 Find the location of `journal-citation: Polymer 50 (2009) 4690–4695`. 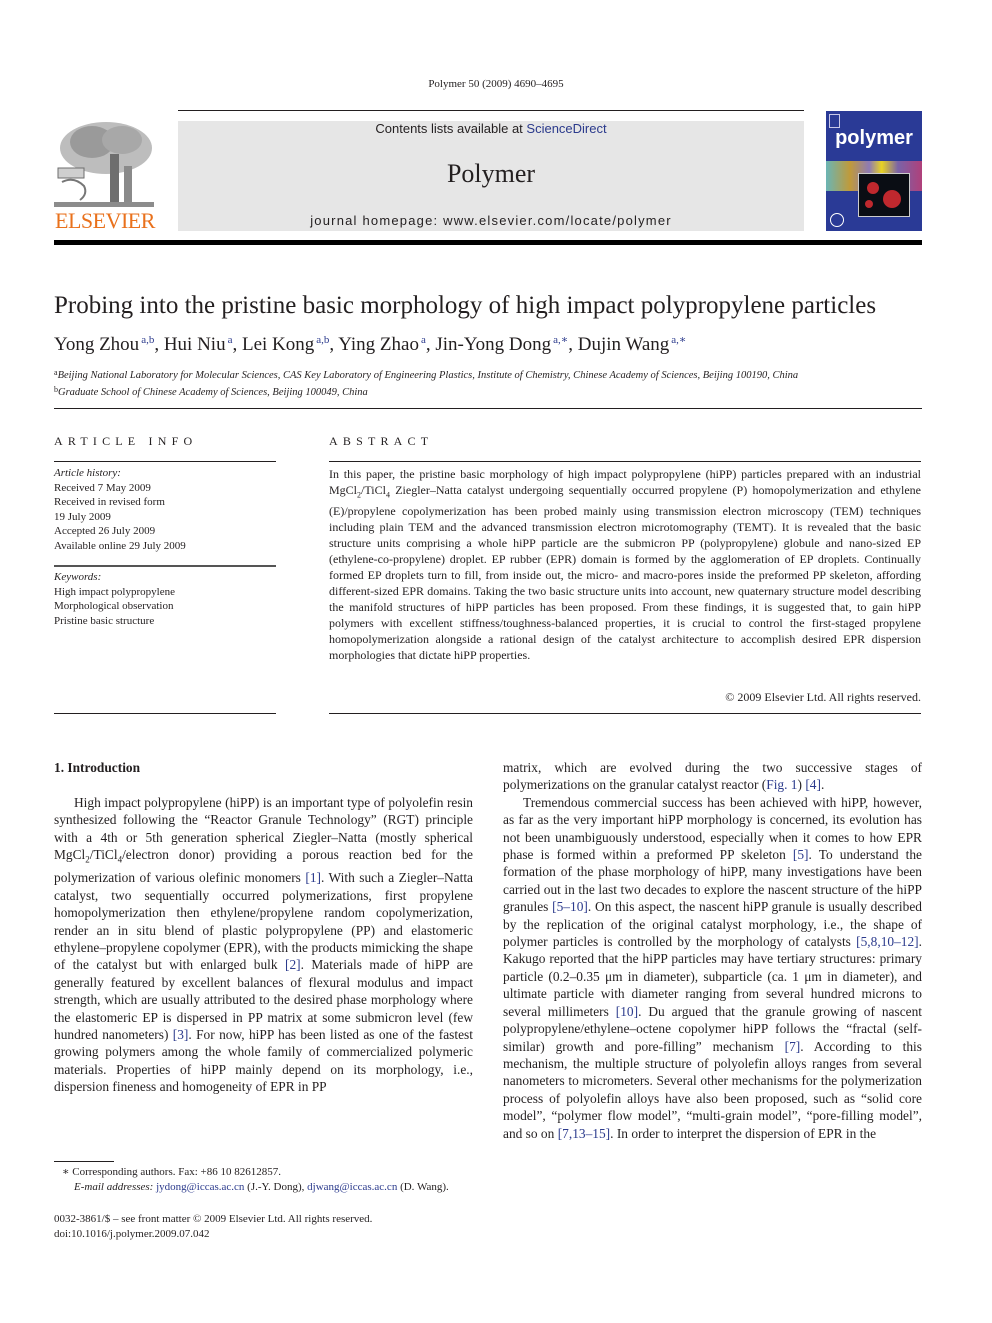

journal-citation: Polymer 50 (2009) 4690–4695 is located at coordinates (496, 84).